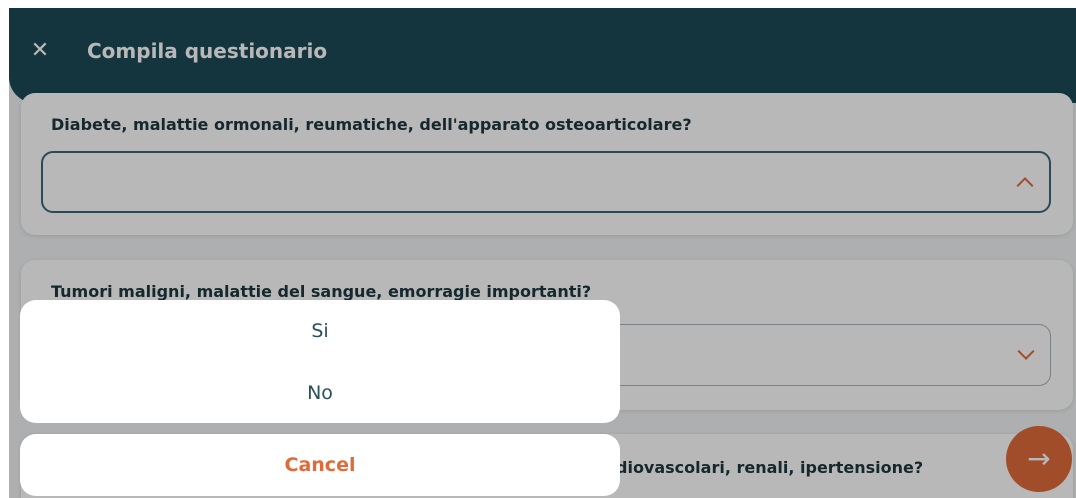  I want to click on option-no: No, so click(320, 393).